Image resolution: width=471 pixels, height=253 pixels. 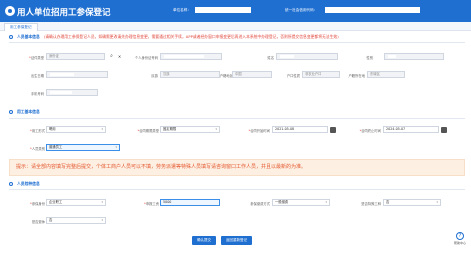 What do you see at coordinates (293, 76) in the screenshot?
I see `reg-type-label: 户口性质` at bounding box center [293, 76].